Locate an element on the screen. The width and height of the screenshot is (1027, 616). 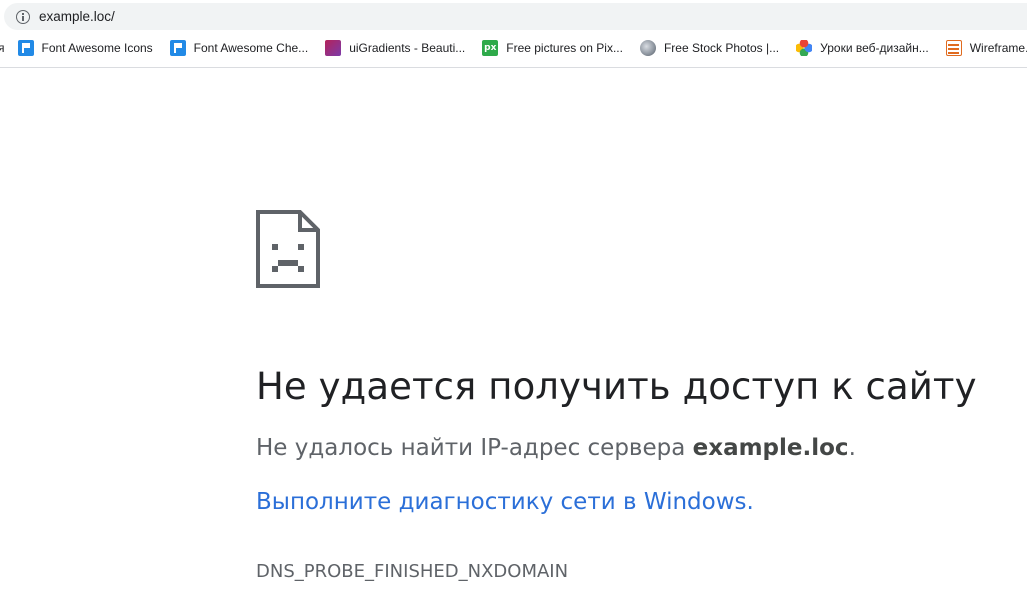
error-description-text: Не удалось найти IP-адрес сервера is located at coordinates (474, 448).